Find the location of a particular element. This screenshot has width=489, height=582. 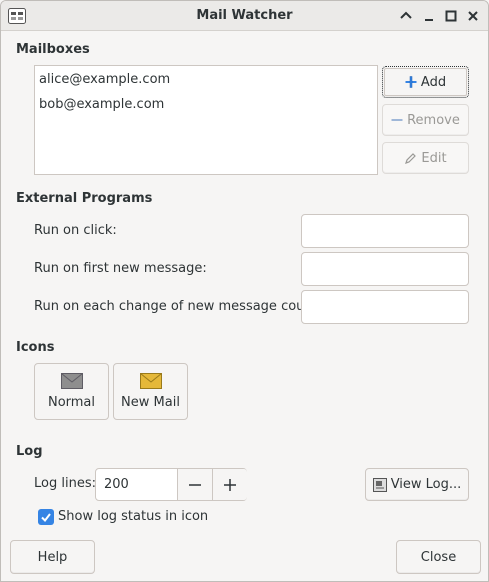

close-icon is located at coordinates (473, 16).